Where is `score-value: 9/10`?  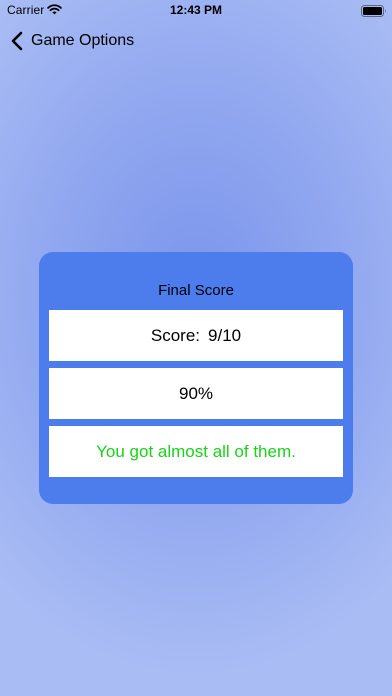 score-value: 9/10 is located at coordinates (225, 335).